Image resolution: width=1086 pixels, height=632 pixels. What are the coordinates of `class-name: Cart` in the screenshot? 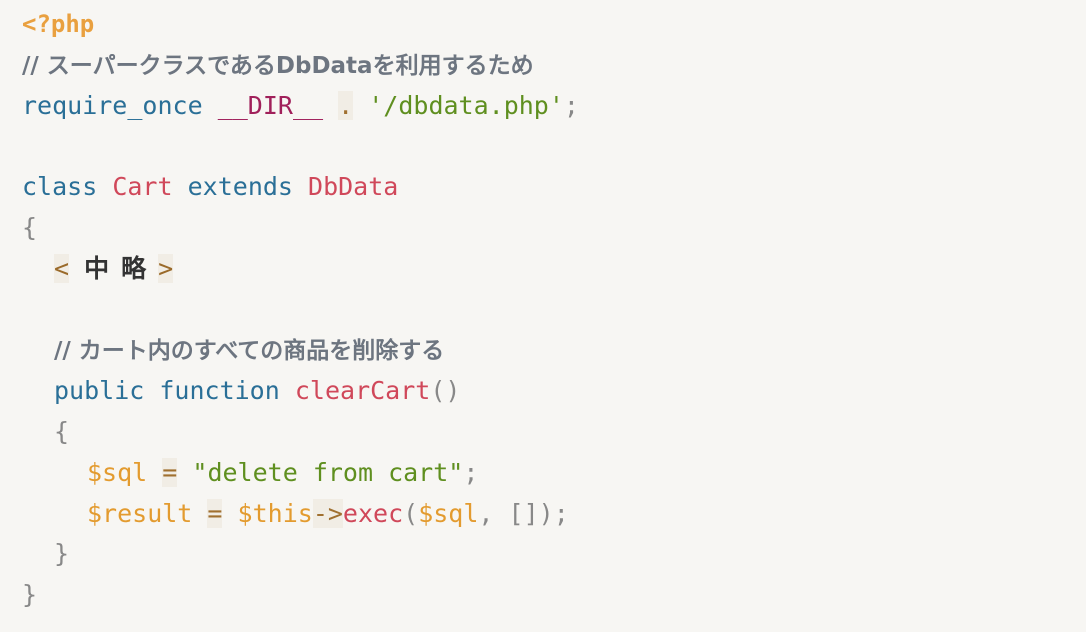 It's located at (142, 187).